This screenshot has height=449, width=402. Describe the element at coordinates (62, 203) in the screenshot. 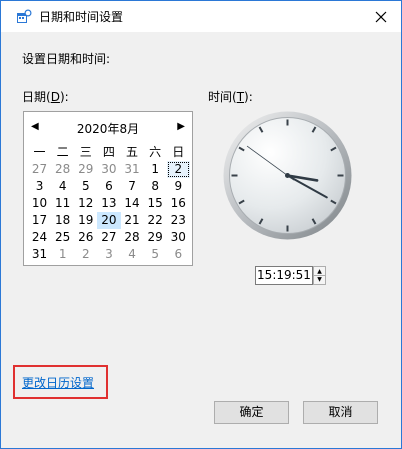

I see `calendar-day: 11` at that location.